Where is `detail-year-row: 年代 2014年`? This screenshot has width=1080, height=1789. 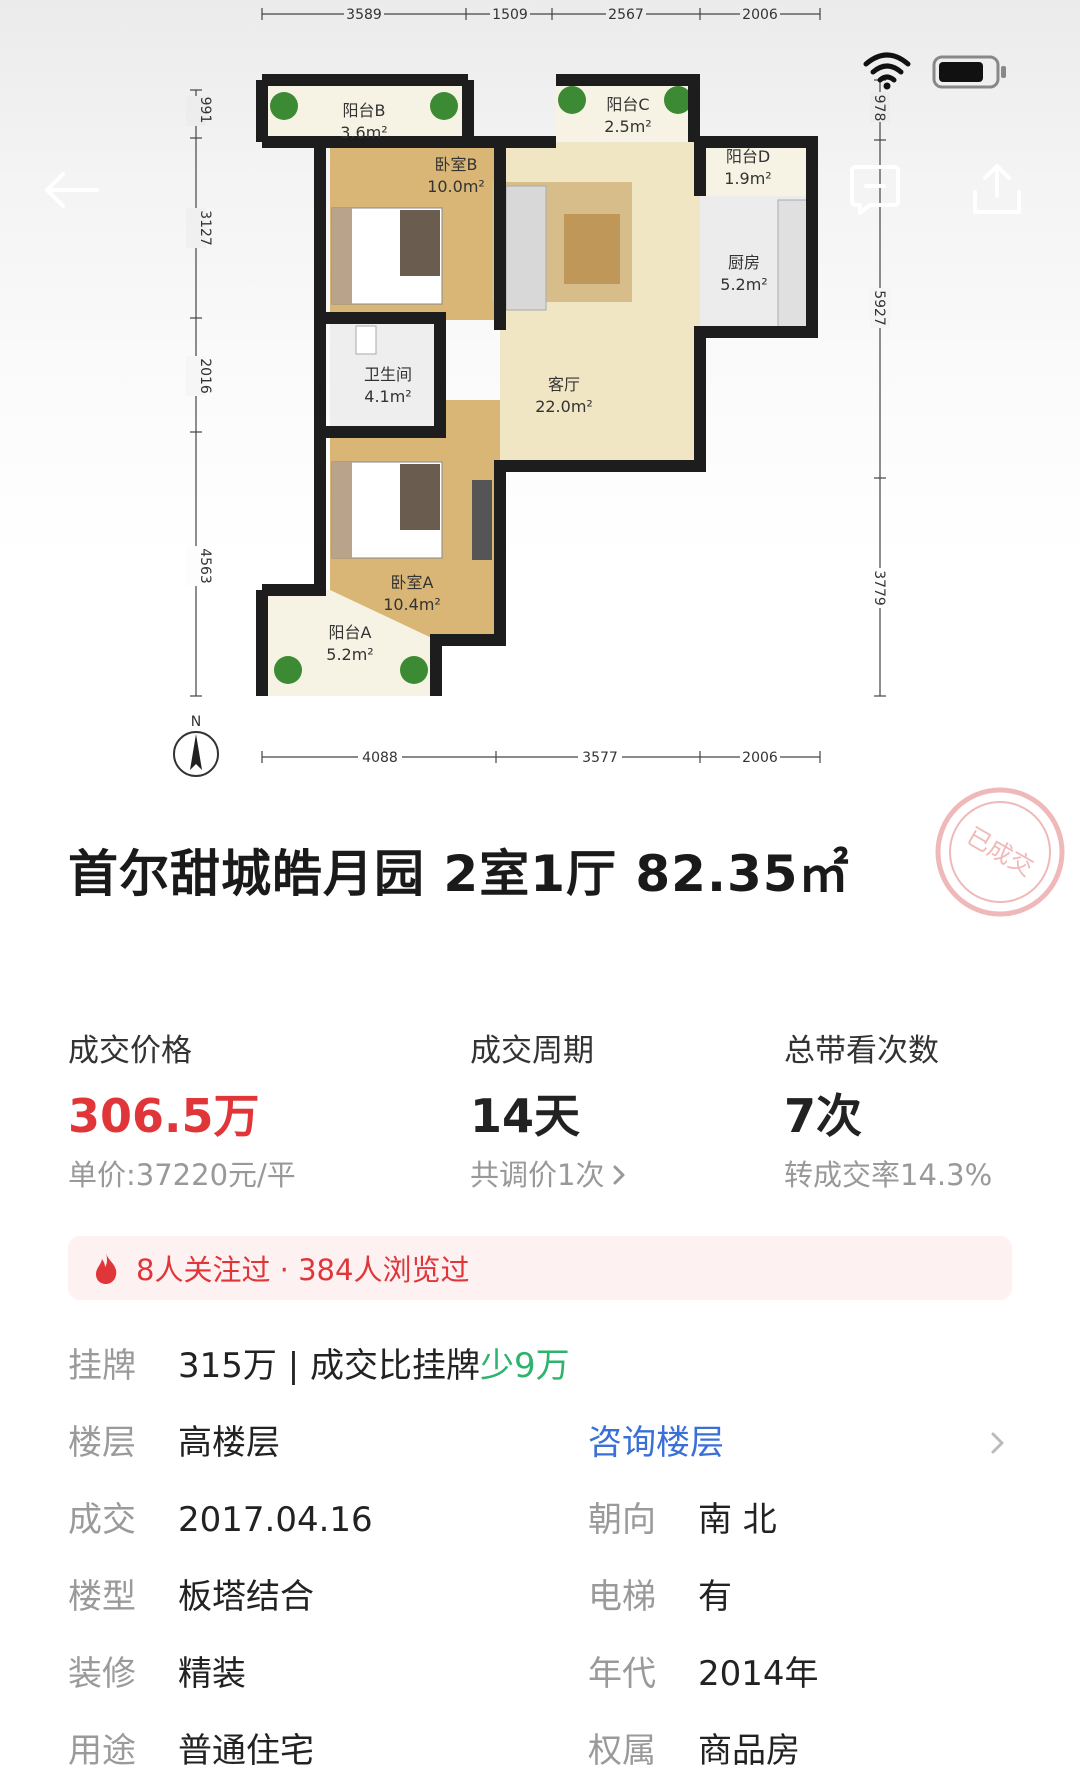 detail-year-row: 年代 2014年 is located at coordinates (703, 1674).